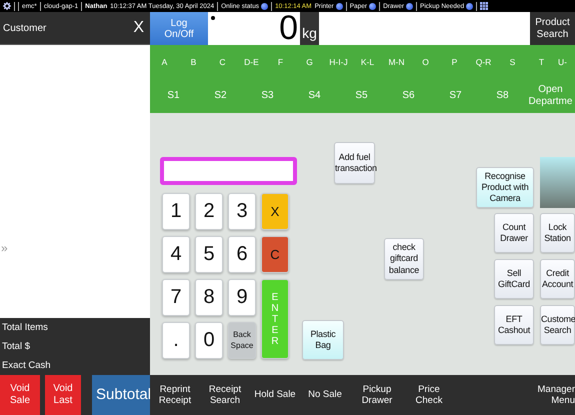 Image resolution: width=575 pixels, height=415 pixels. Describe the element at coordinates (557, 325) in the screenshot. I see `function-button: Custome Search` at that location.